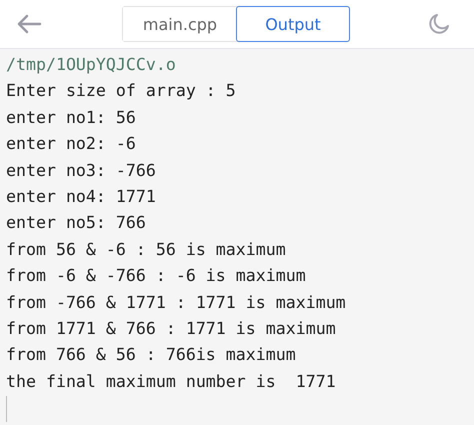 Image resolution: width=474 pixels, height=425 pixels. Describe the element at coordinates (29, 24) in the screenshot. I see `back-icon` at that location.